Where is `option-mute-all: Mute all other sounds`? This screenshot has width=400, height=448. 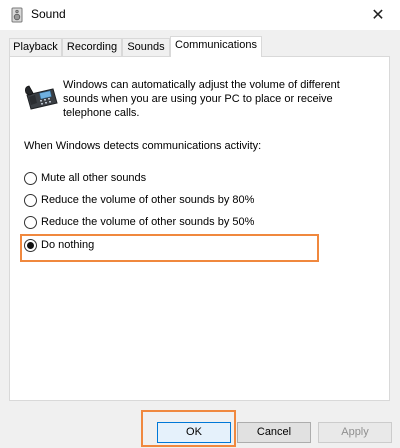
option-mute-all: Mute all other sounds is located at coordinates (85, 178).